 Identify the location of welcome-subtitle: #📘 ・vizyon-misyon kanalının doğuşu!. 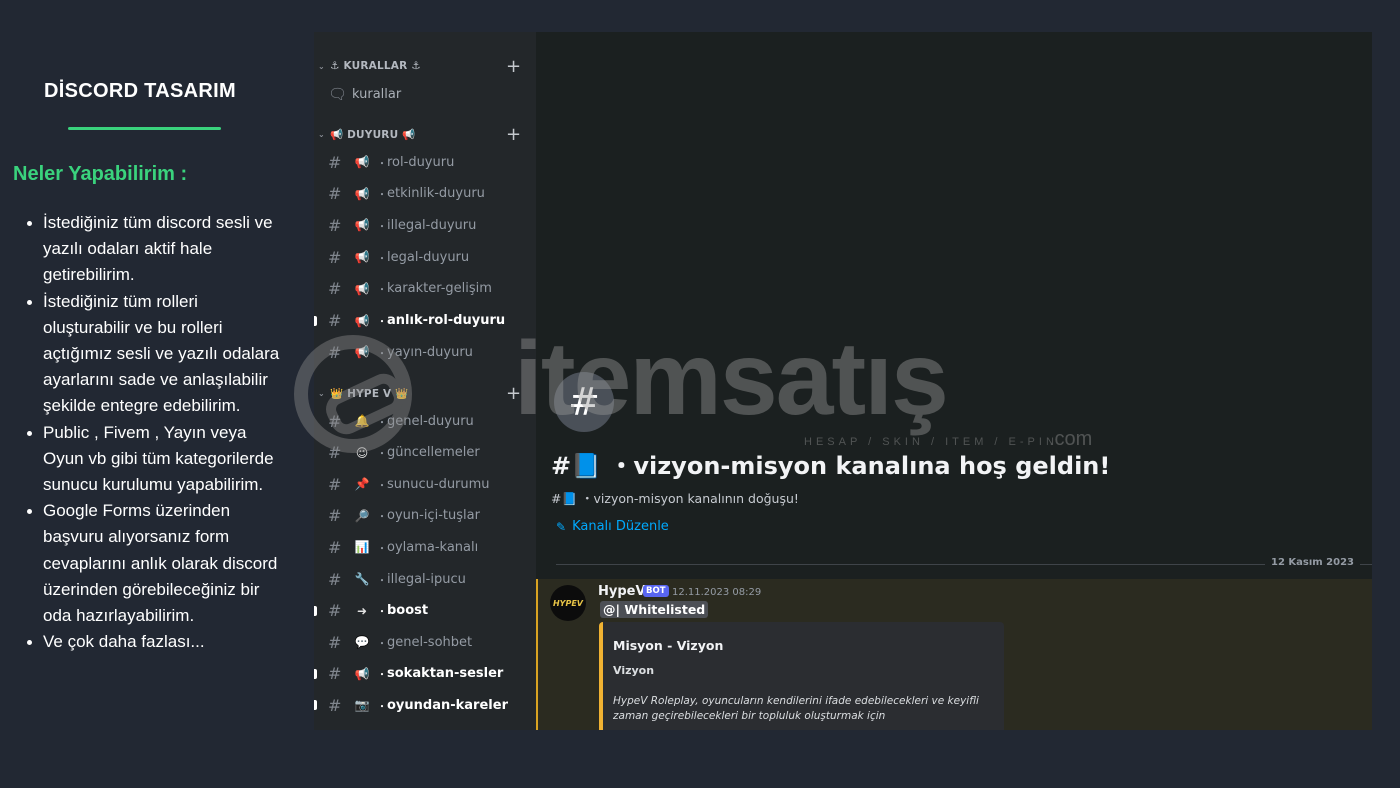
(675, 498).